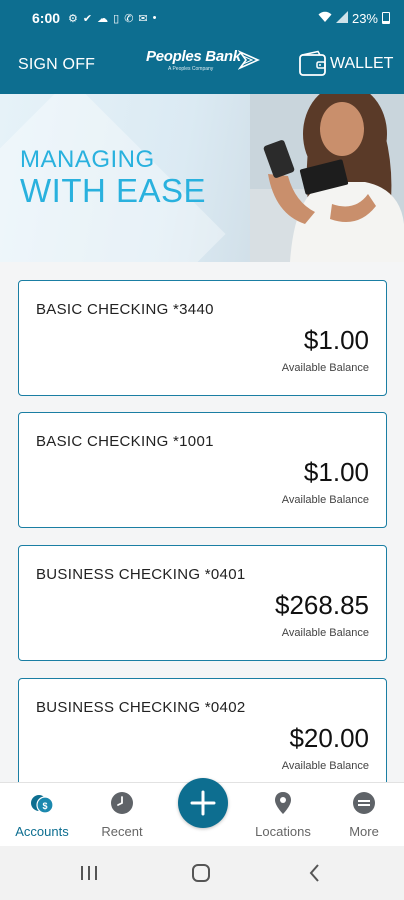 This screenshot has height=900, width=404. What do you see at coordinates (327, 178) in the screenshot?
I see `hero-photo-woman-with-card` at bounding box center [327, 178].